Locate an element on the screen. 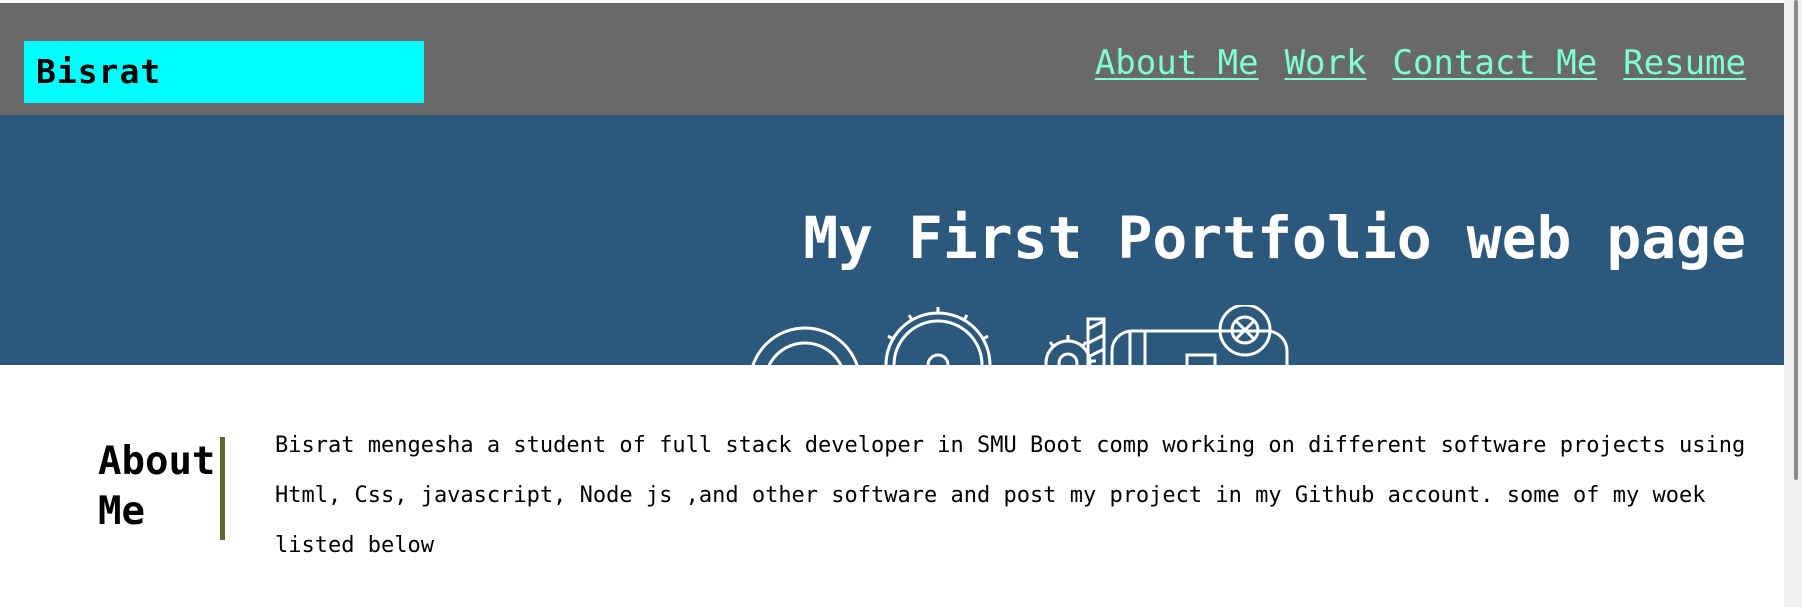 The height and width of the screenshot is (607, 1802). main-nav: About Me Work Contact Me Resume is located at coordinates (1420, 63).